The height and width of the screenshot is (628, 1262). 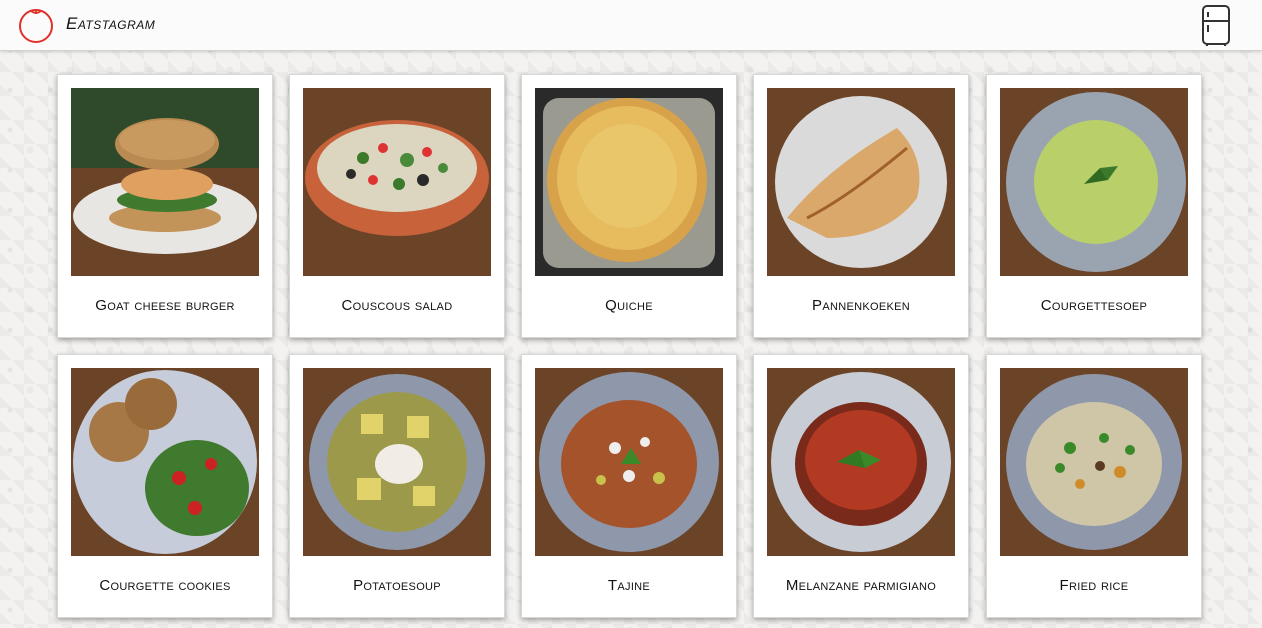 What do you see at coordinates (1094, 305) in the screenshot?
I see `recipe-title: Courgettesoep` at bounding box center [1094, 305].